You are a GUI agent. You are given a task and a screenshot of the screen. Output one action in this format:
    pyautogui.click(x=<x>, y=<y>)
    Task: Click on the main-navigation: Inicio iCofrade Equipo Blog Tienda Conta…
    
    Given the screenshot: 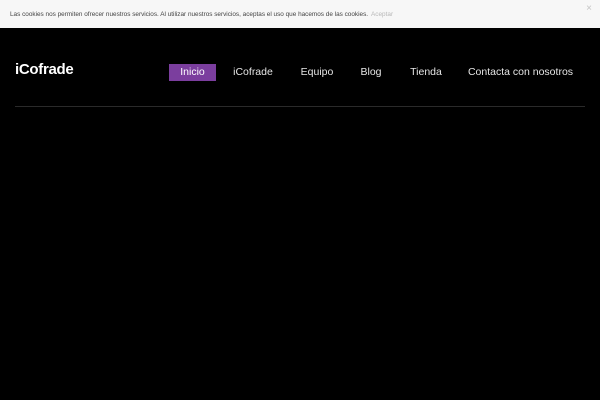 What is the action you would take?
    pyautogui.click(x=300, y=72)
    